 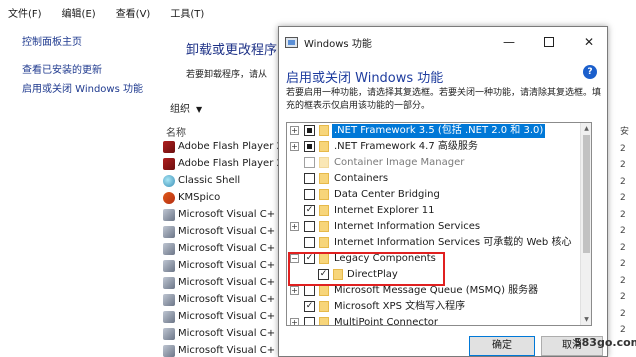 What do you see at coordinates (628, 132) in the screenshot?
I see `right-column-header: 安` at bounding box center [628, 132].